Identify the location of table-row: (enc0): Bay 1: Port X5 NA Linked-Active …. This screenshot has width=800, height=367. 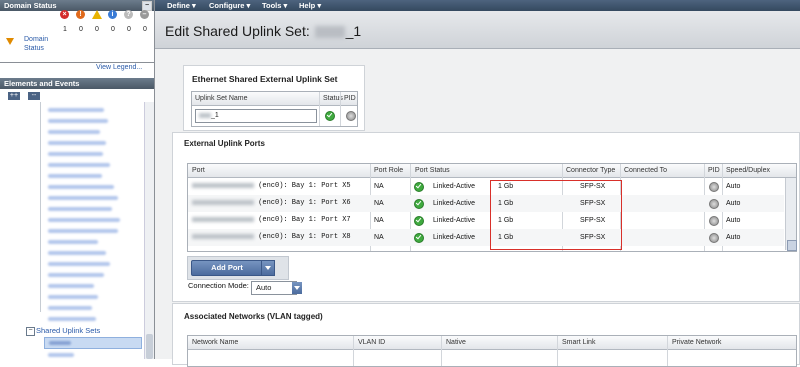
(486, 186).